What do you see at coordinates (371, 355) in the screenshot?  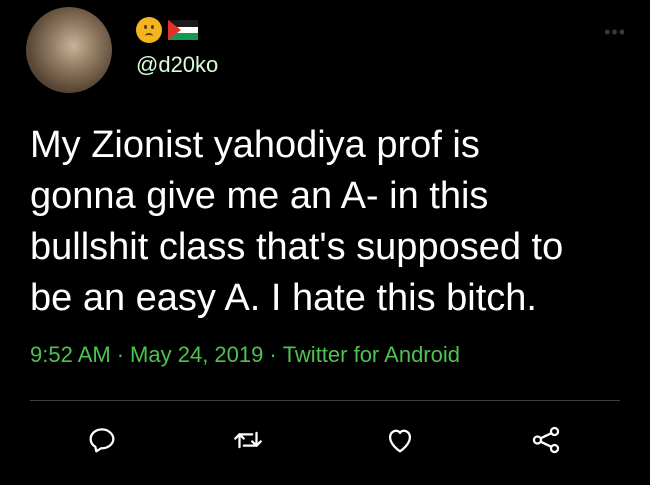 I see `tweet-source: Twitter for Android` at bounding box center [371, 355].